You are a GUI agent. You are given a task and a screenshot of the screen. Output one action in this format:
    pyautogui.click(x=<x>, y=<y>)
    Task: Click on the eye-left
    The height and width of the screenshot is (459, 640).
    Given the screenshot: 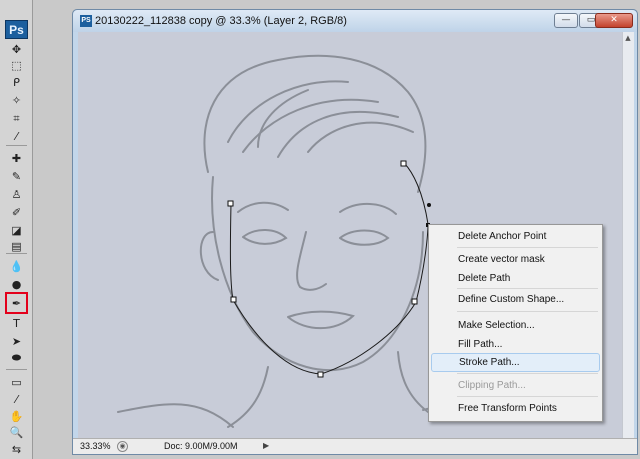 What is the action you would take?
    pyautogui.click(x=265, y=237)
    